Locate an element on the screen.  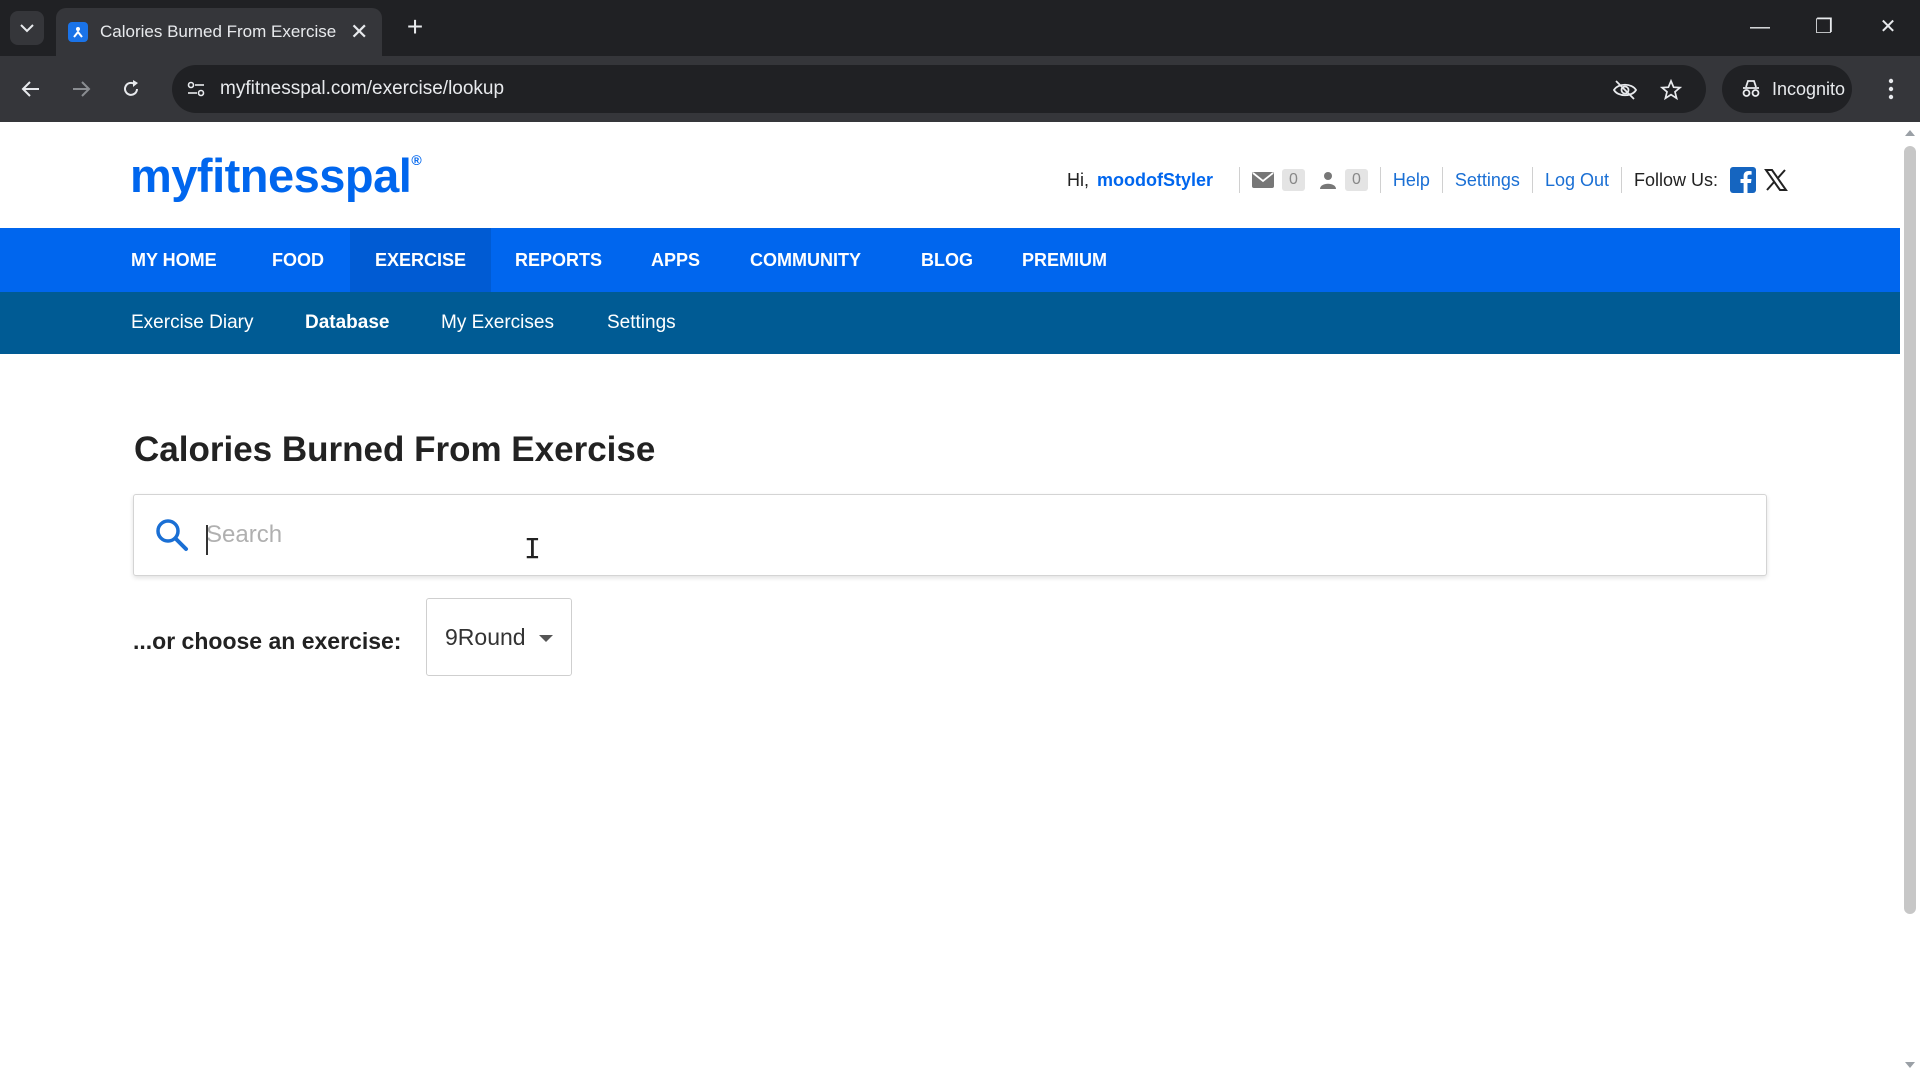
nav-item-food: FOOD is located at coordinates (298, 260).